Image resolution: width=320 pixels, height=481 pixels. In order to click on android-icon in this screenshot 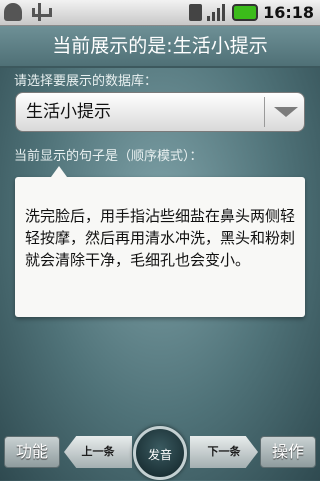, I will do `click(13, 12)`.